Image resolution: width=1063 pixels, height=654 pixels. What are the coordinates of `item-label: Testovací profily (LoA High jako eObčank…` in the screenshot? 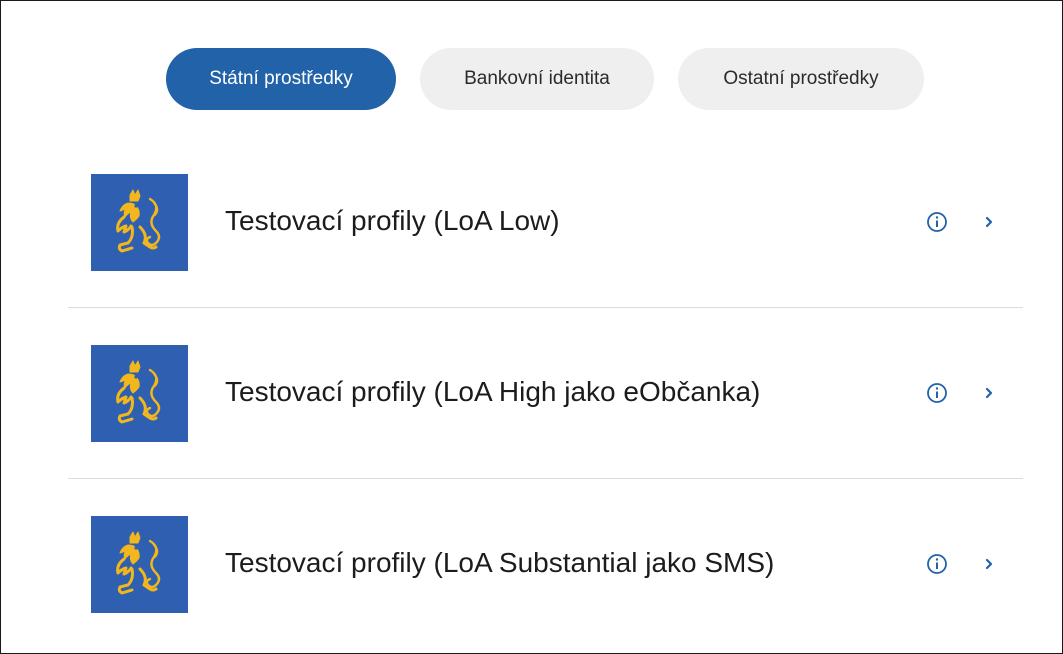 It's located at (493, 391).